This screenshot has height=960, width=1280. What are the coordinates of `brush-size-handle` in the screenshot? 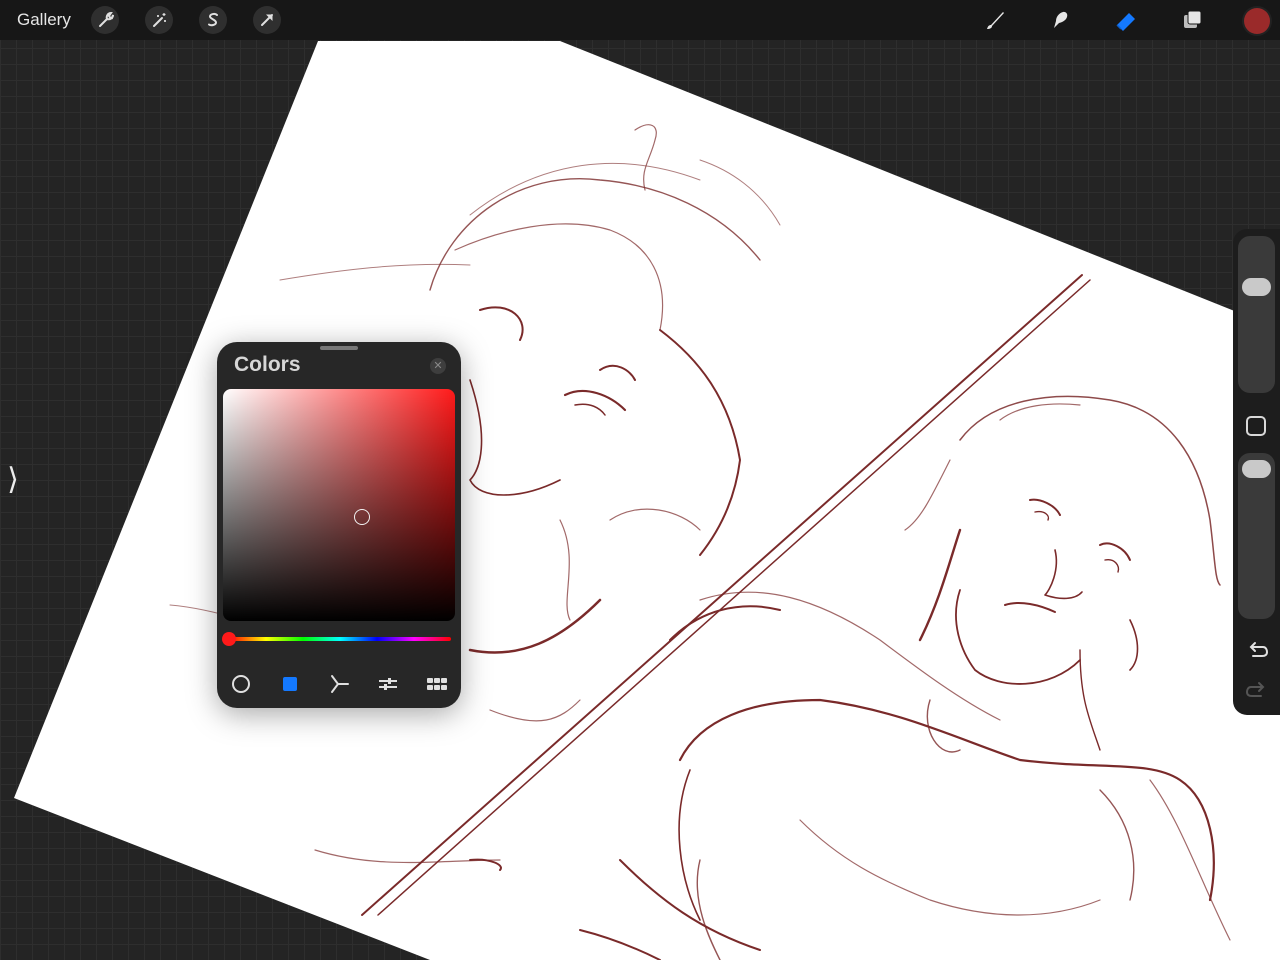 It's located at (1256, 286).